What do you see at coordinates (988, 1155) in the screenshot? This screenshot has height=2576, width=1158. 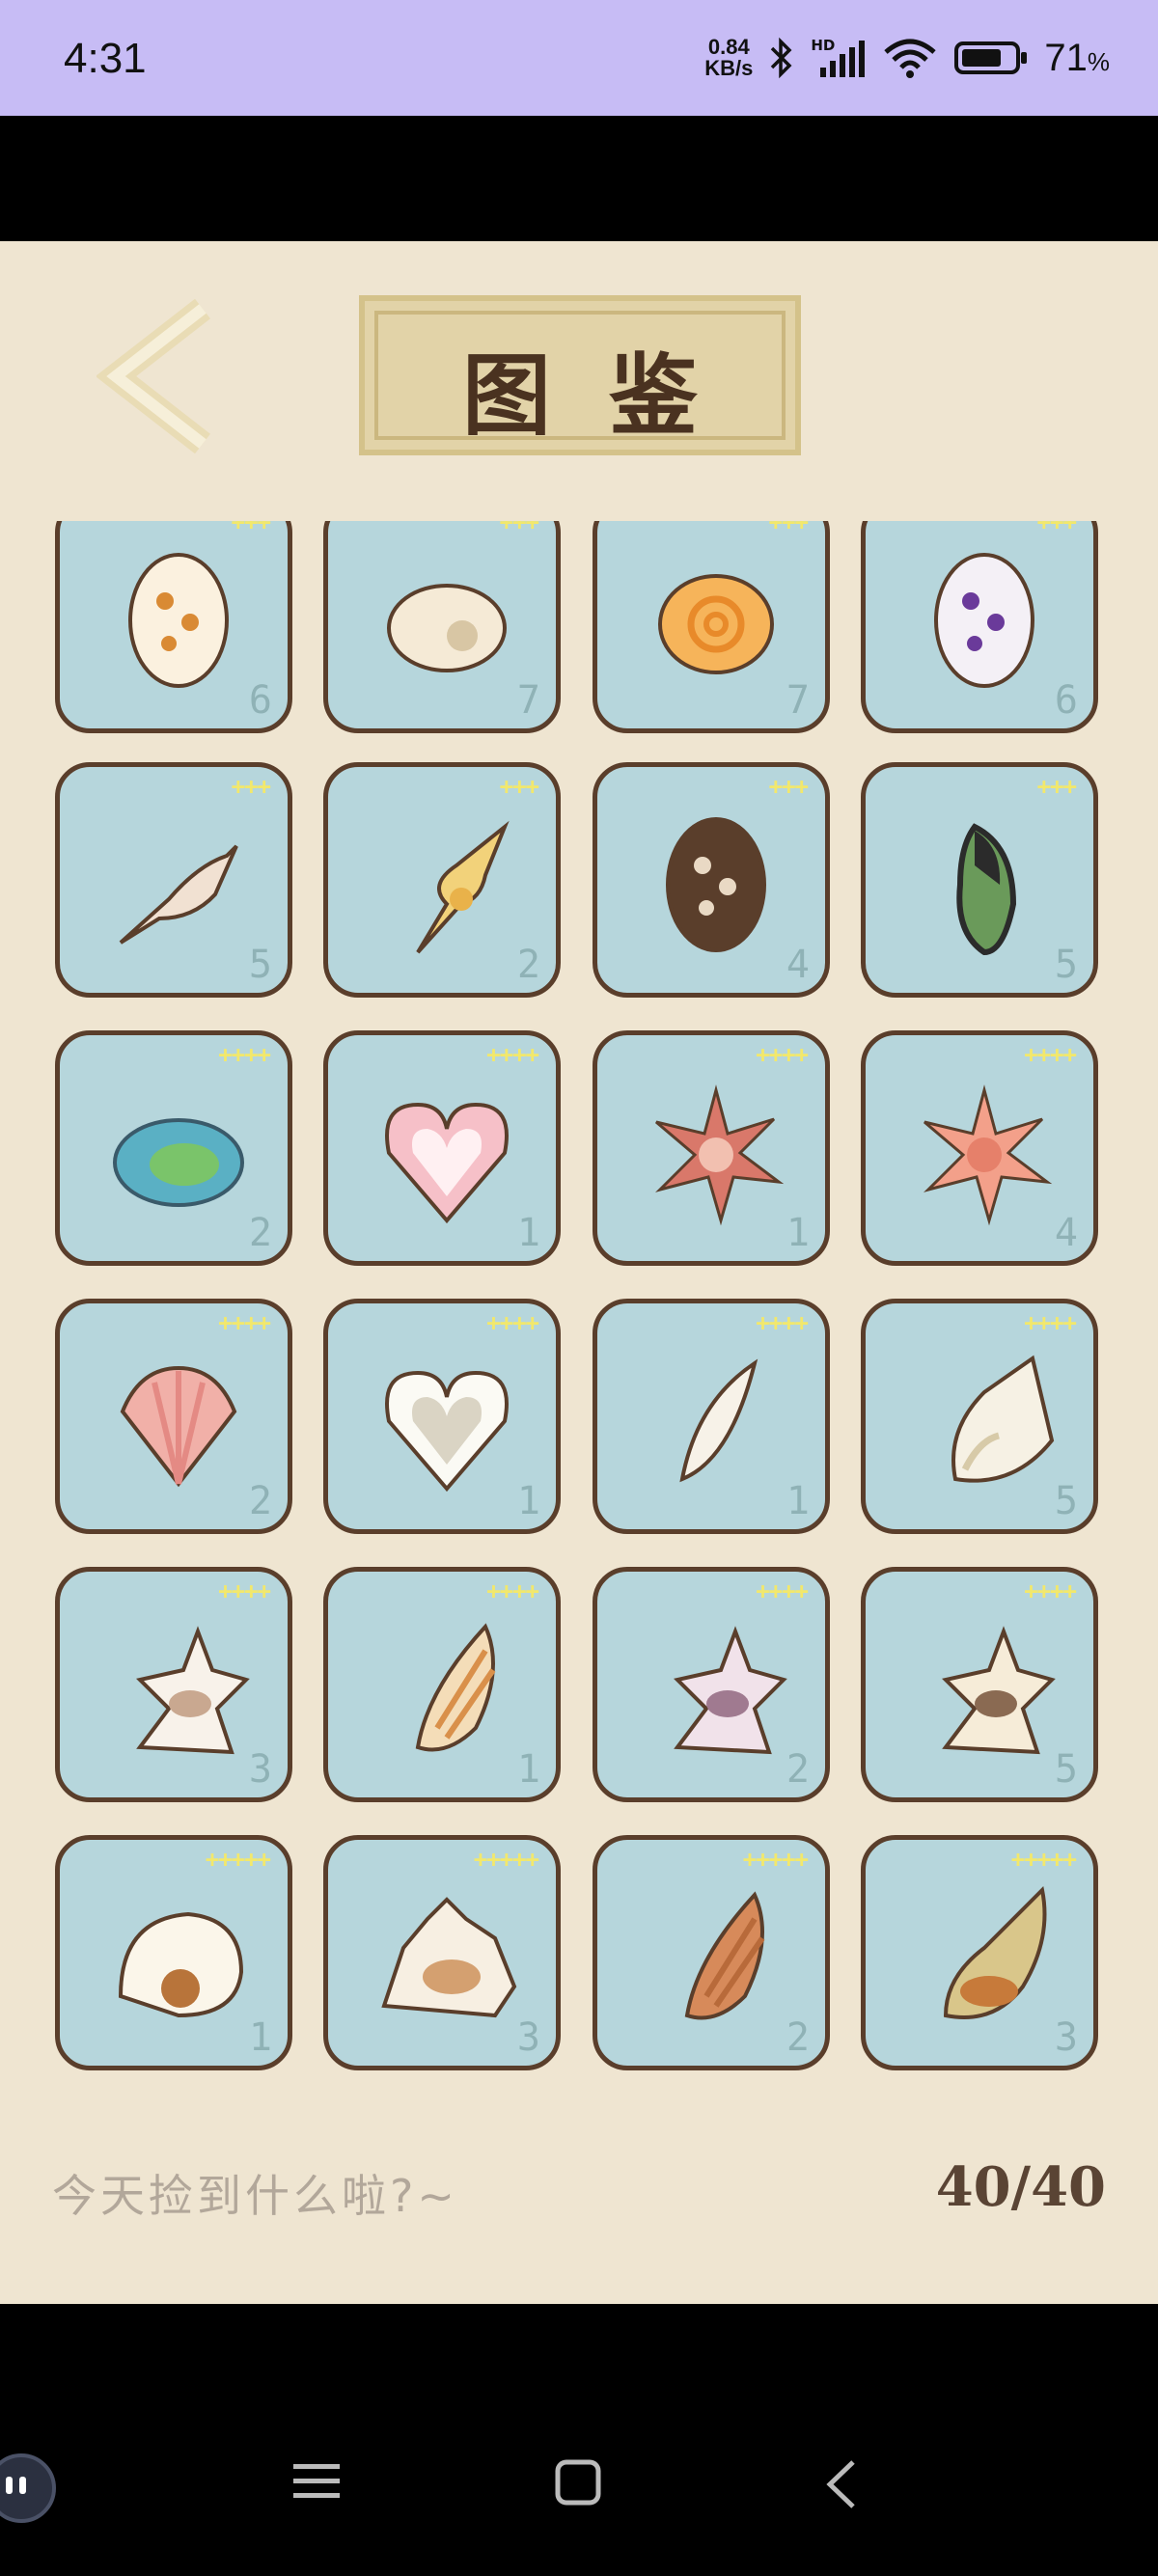 I see `star-shell-icon` at bounding box center [988, 1155].